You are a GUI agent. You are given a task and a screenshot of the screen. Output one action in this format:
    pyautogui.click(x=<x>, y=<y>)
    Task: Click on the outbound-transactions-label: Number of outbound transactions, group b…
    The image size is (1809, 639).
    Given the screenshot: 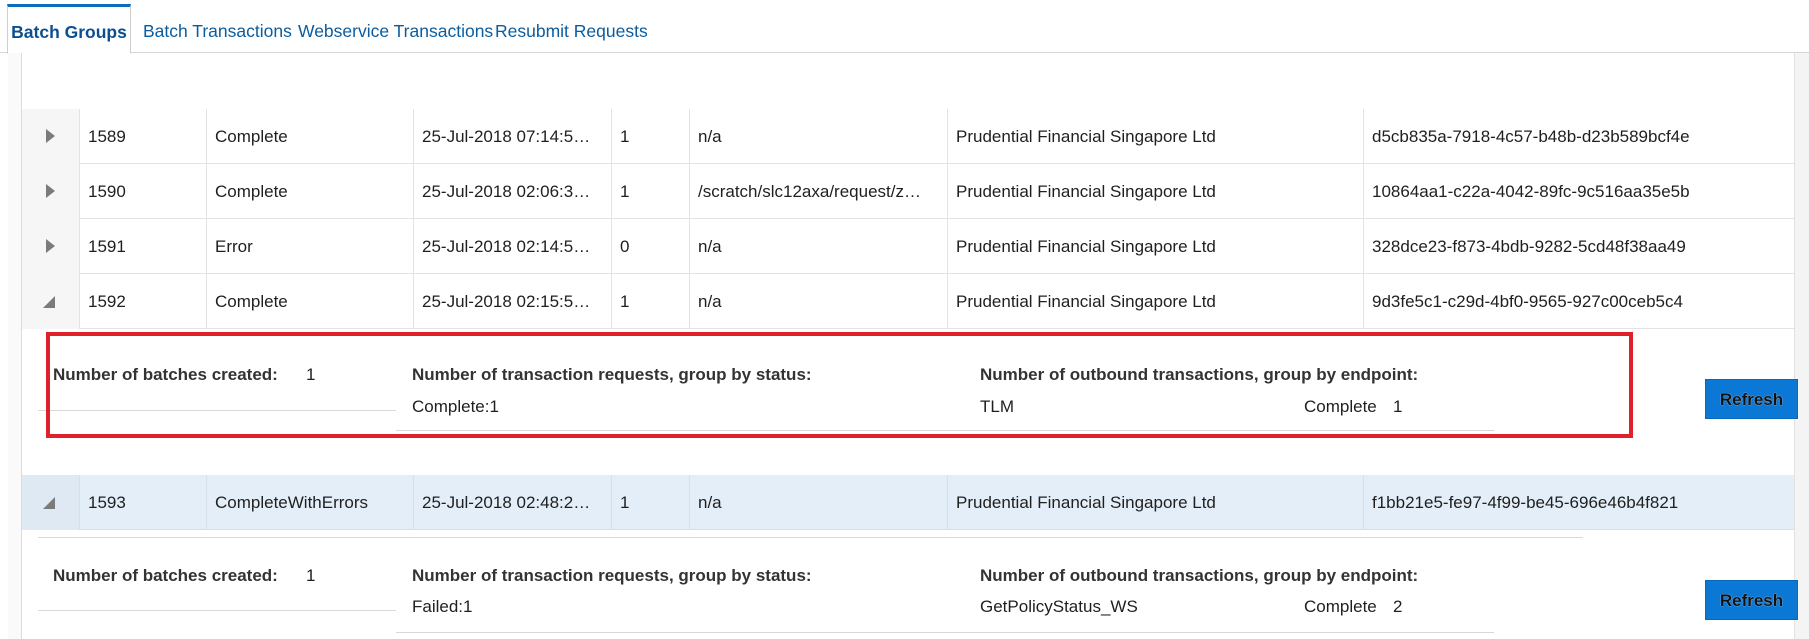 What is the action you would take?
    pyautogui.click(x=1199, y=575)
    